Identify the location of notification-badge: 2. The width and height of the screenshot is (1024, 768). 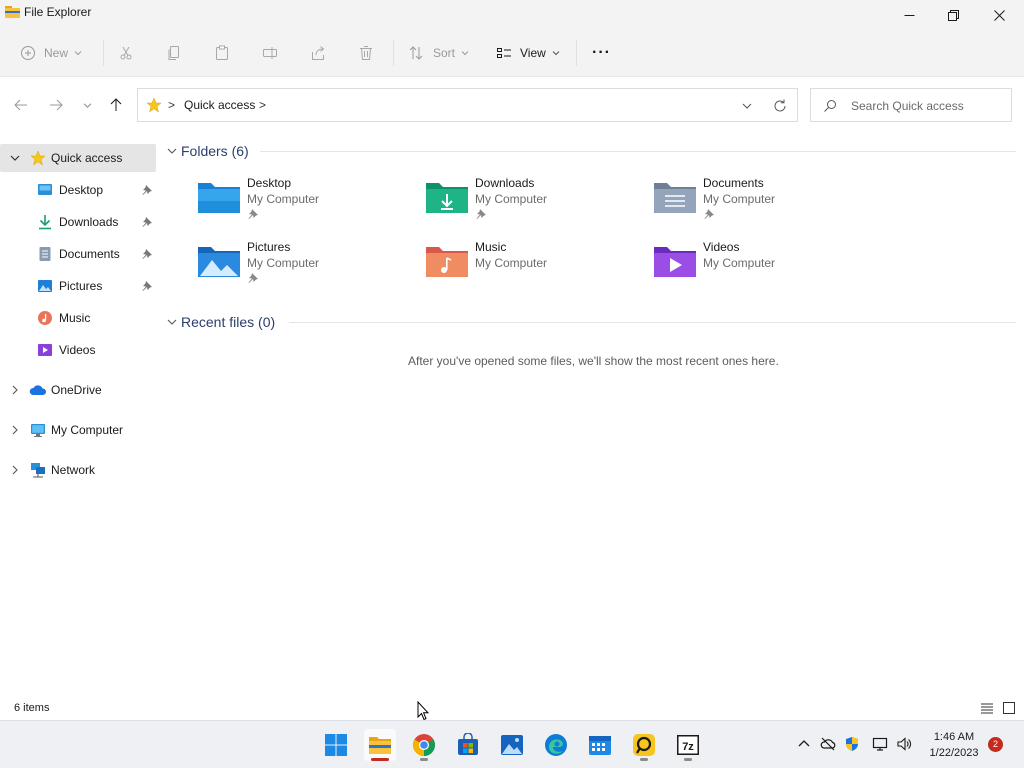
(995, 744).